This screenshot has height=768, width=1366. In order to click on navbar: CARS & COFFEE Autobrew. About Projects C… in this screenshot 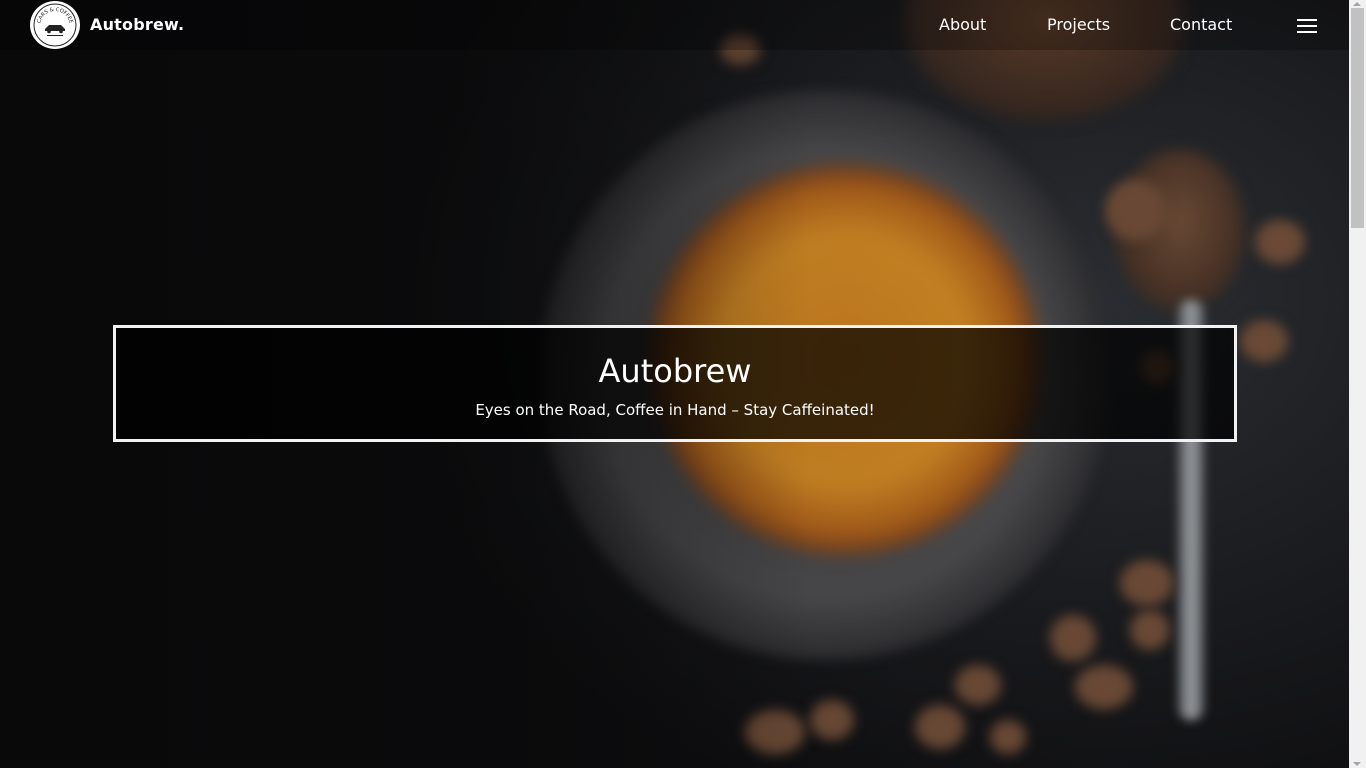, I will do `click(674, 25)`.